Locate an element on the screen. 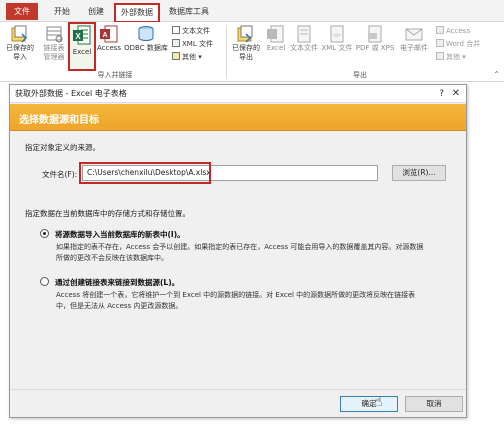 The height and width of the screenshot is (429, 504). pdf-icon is located at coordinates (375, 34).